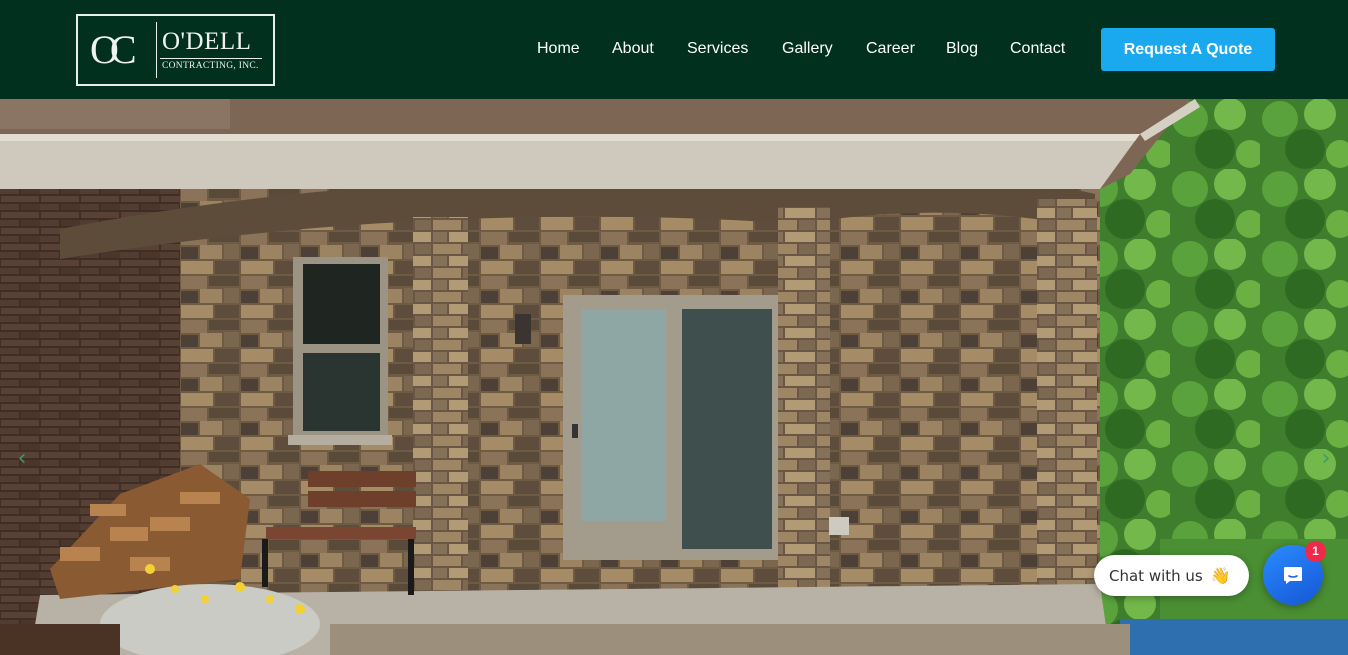  Describe the element at coordinates (558, 49) in the screenshot. I see `nav-link-home: Home` at that location.